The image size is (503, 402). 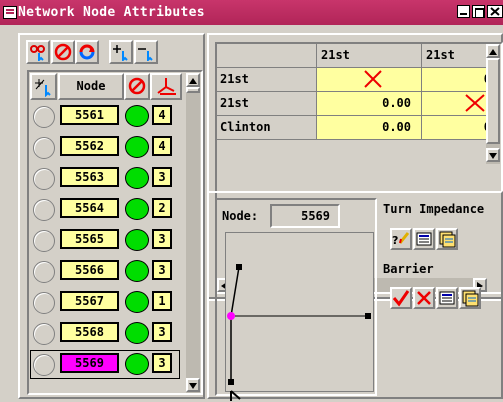 What do you see at coordinates (38, 52) in the screenshot?
I see `pick-icon` at bounding box center [38, 52].